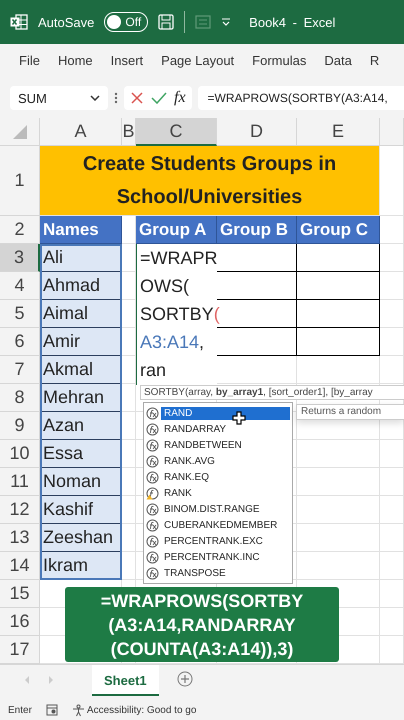 This screenshot has height=720, width=404. Describe the element at coordinates (203, 22) in the screenshot. I see `form-icon` at that location.